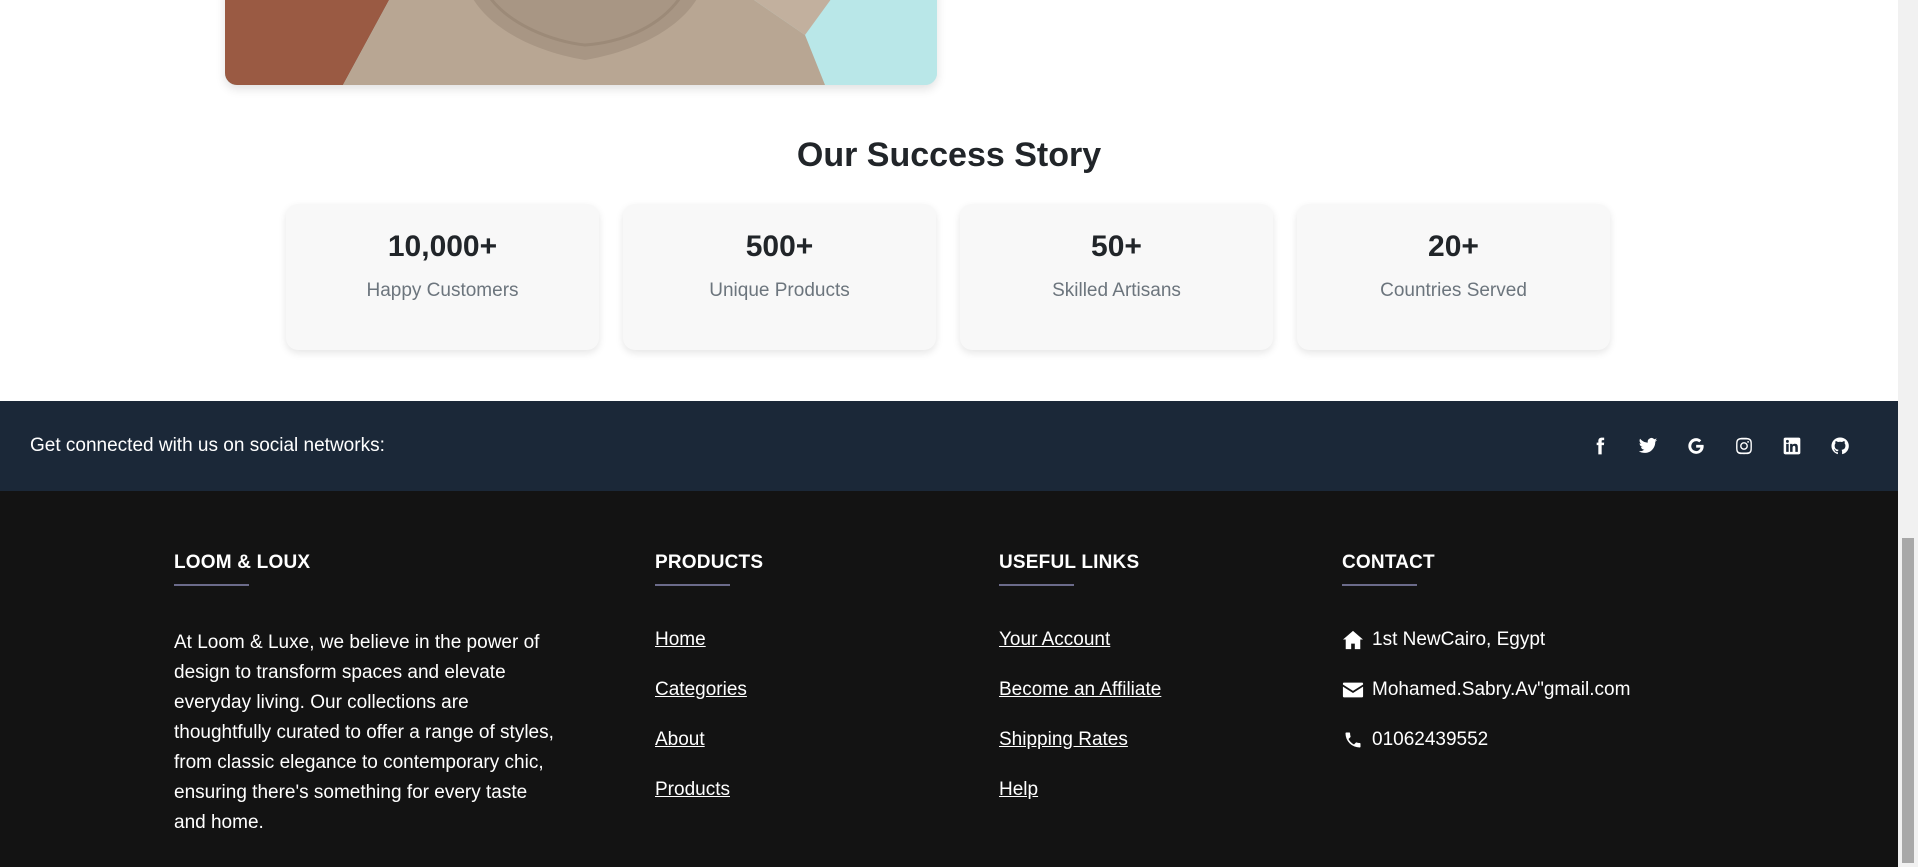  I want to click on footer-brand-title: LOOM & LOUX, so click(242, 562).